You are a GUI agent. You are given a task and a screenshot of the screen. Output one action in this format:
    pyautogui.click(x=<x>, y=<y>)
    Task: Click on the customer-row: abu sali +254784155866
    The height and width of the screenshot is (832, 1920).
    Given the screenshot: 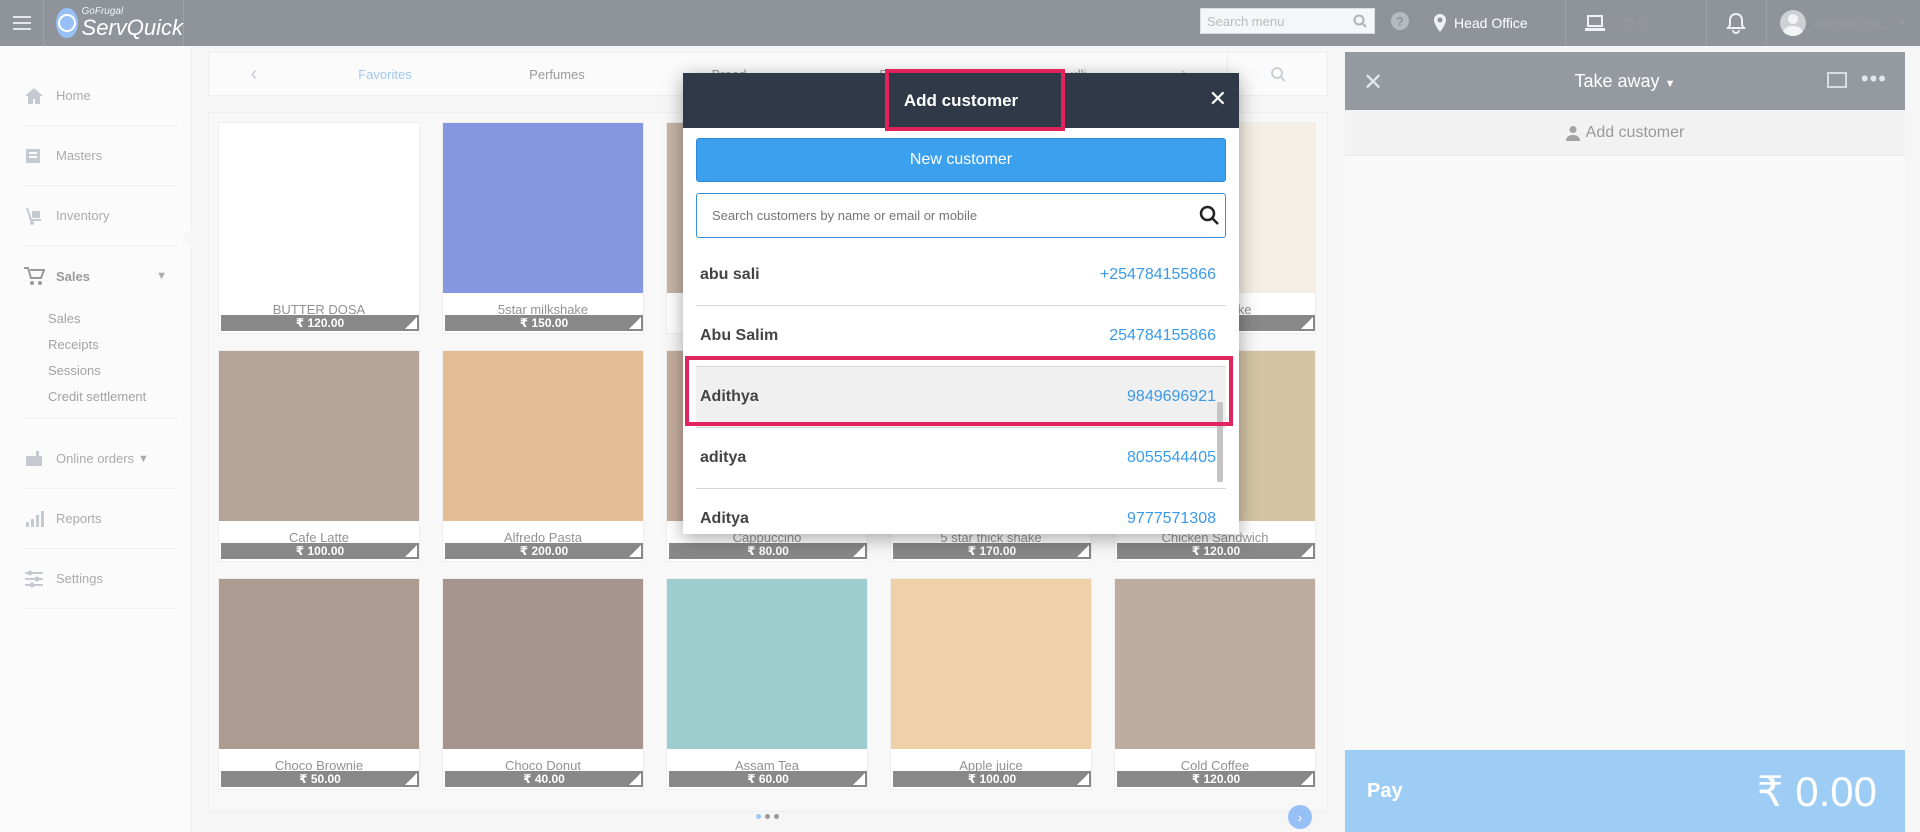 What is the action you would take?
    pyautogui.click(x=961, y=275)
    